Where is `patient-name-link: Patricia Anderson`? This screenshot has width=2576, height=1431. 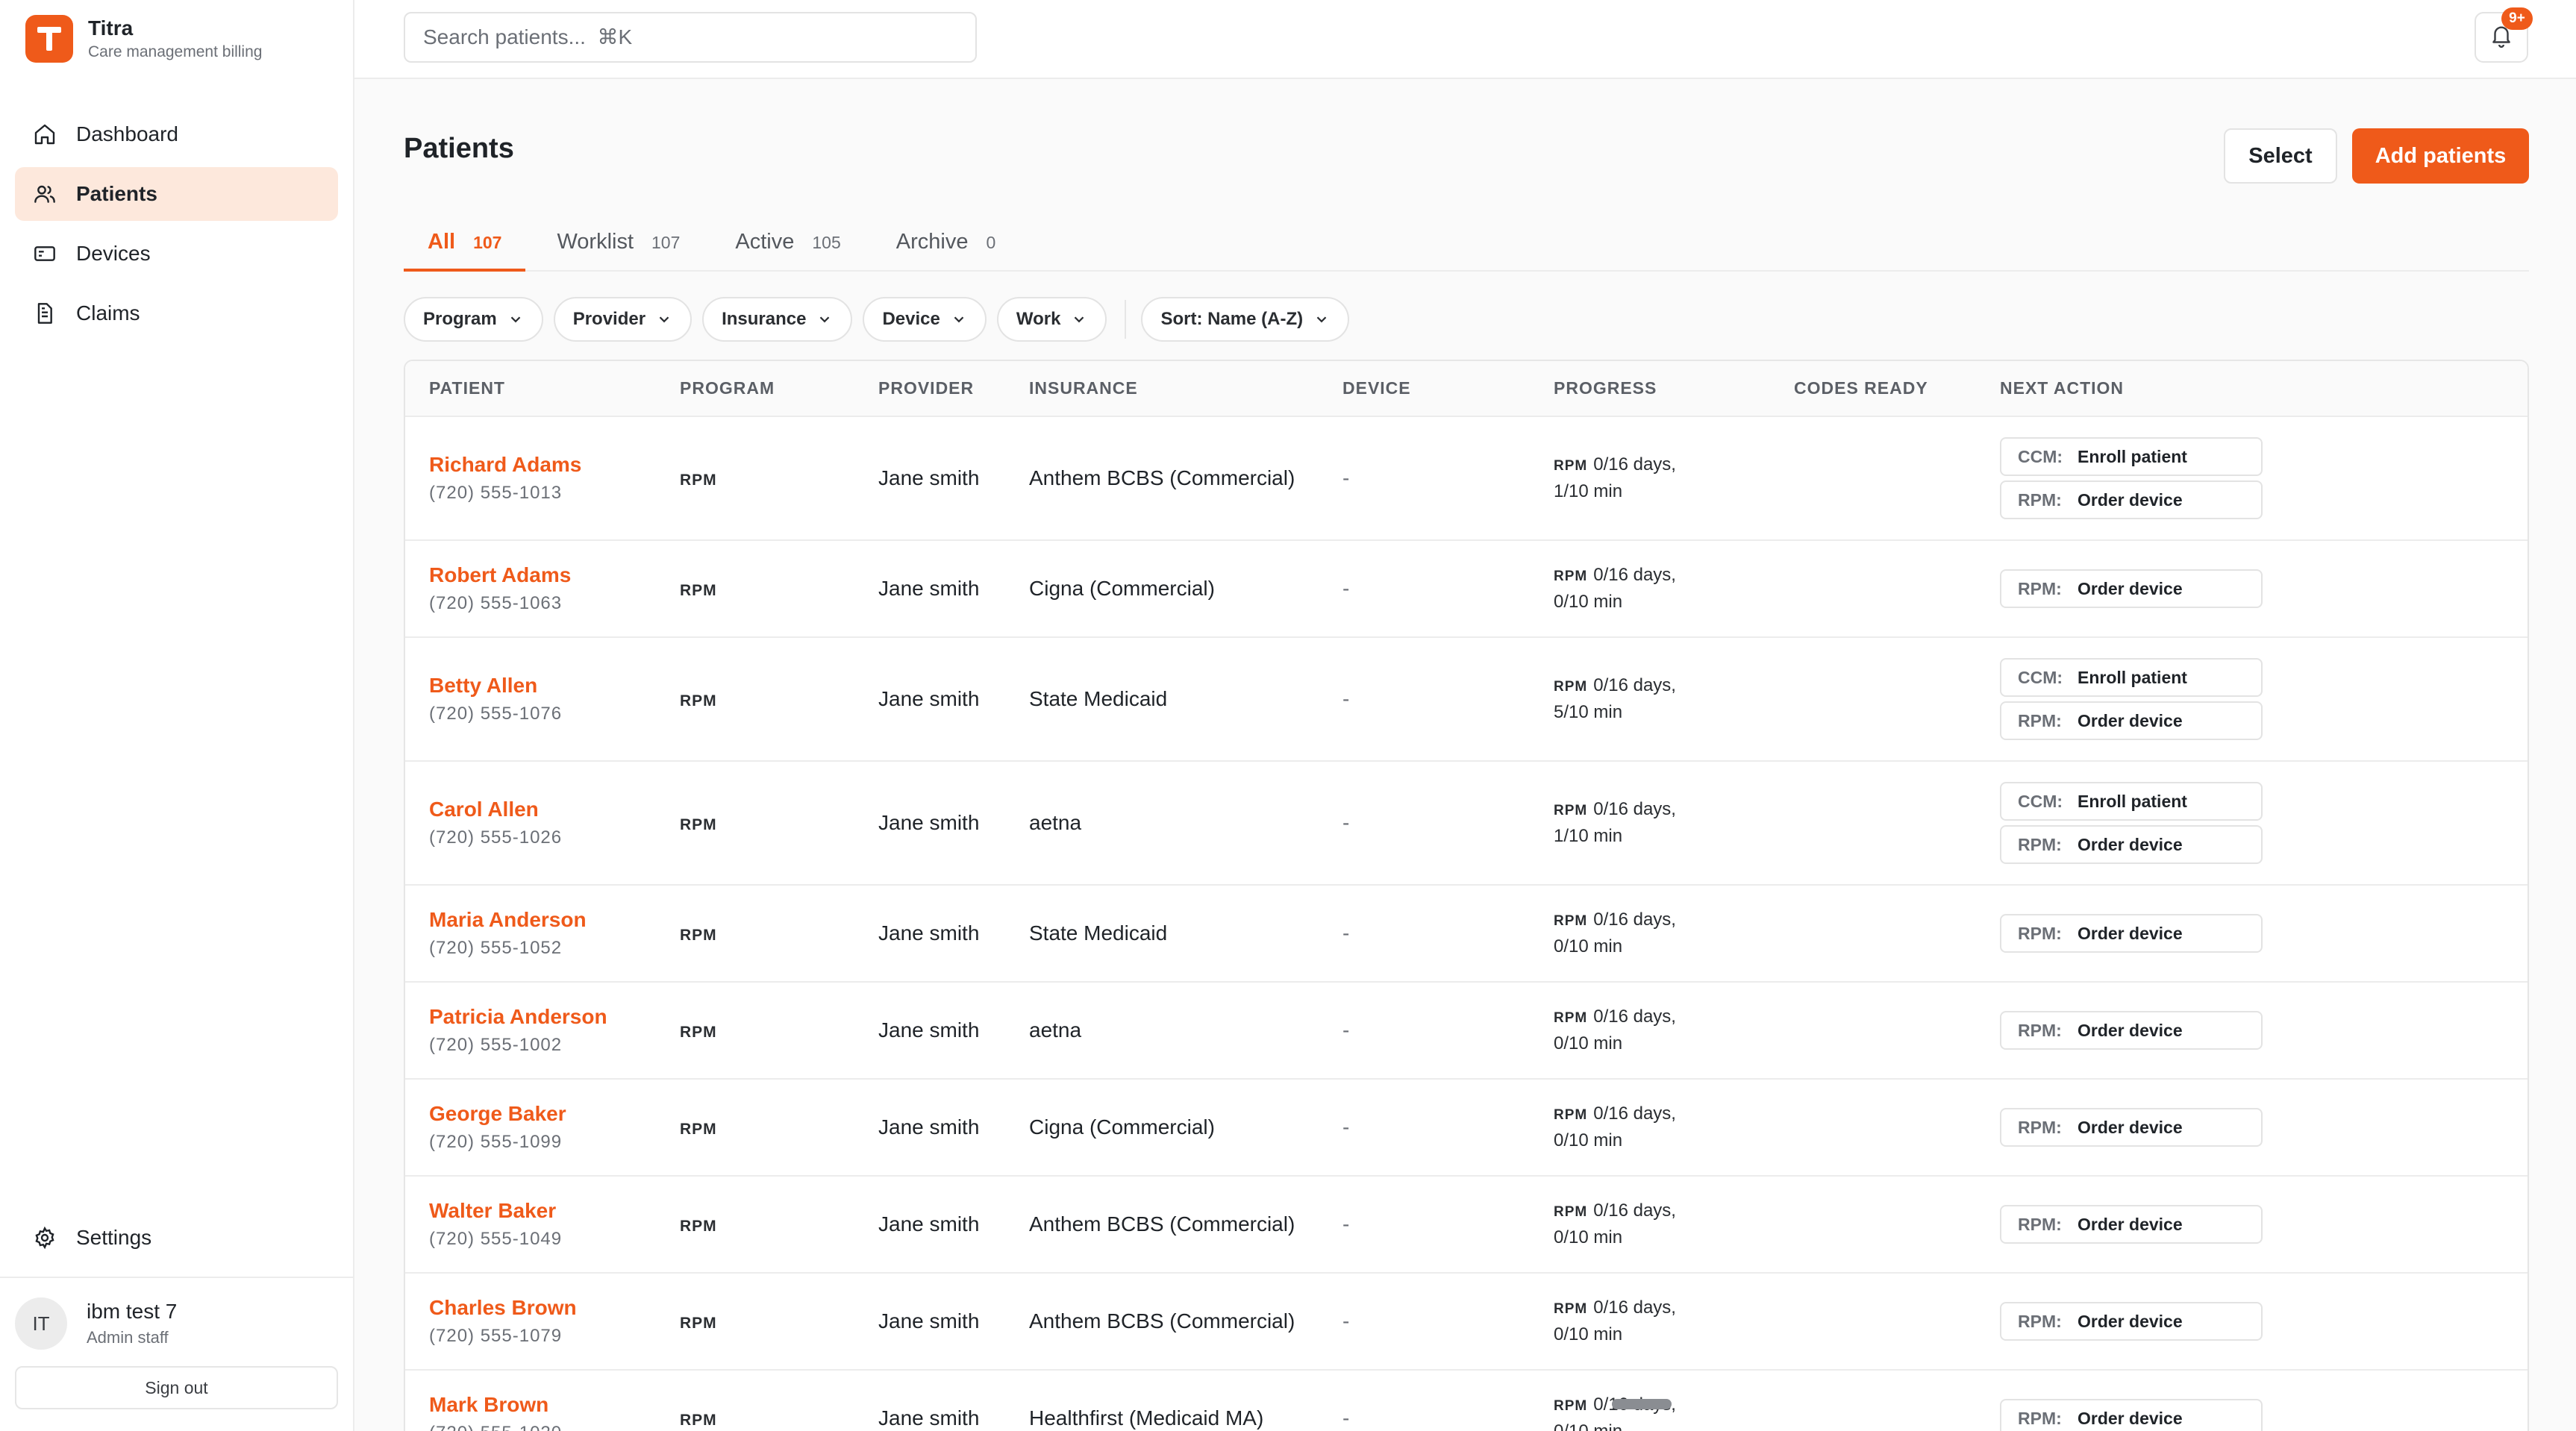
patient-name-link: Patricia Anderson is located at coordinates (542, 1017).